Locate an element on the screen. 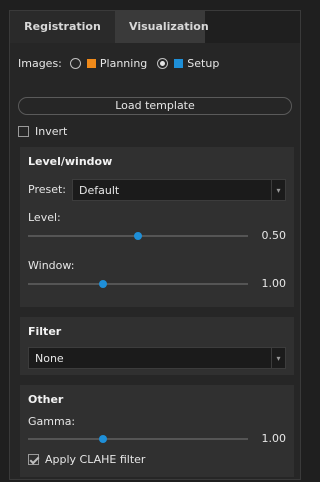  setup-label: Setup is located at coordinates (203, 63).